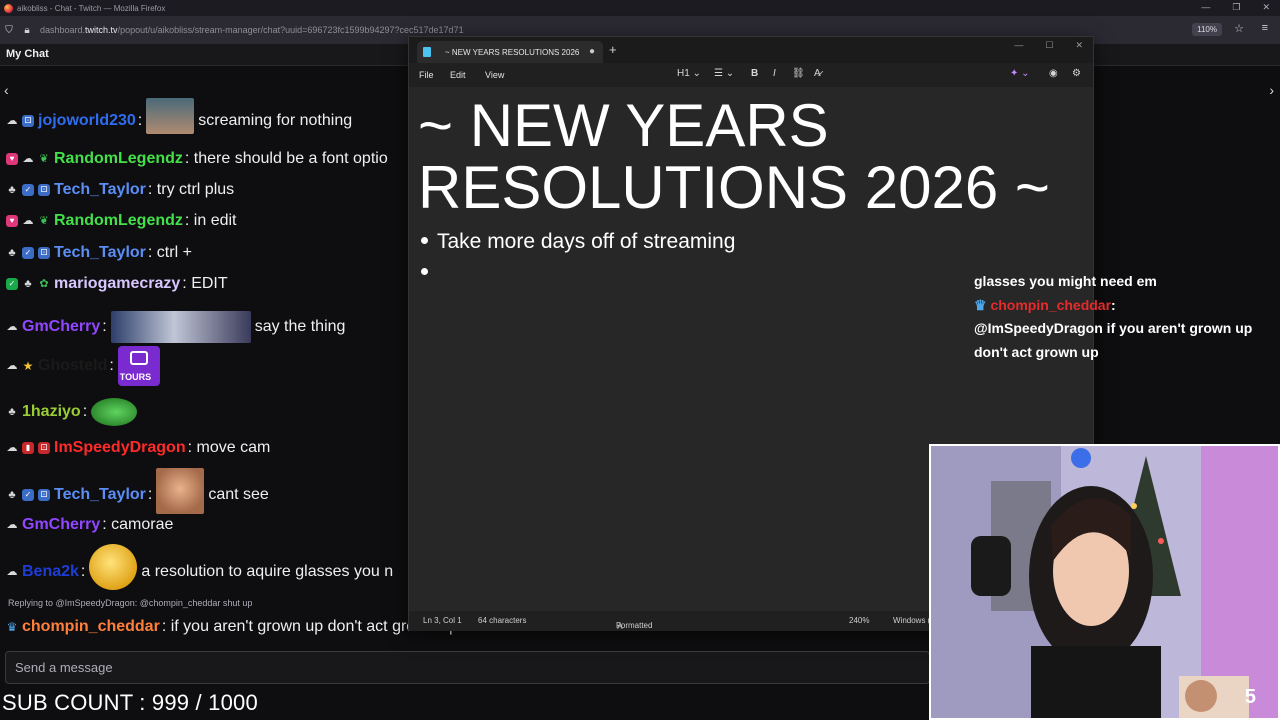  I want to click on heading-dropdown: H1 ⌄, so click(689, 73).